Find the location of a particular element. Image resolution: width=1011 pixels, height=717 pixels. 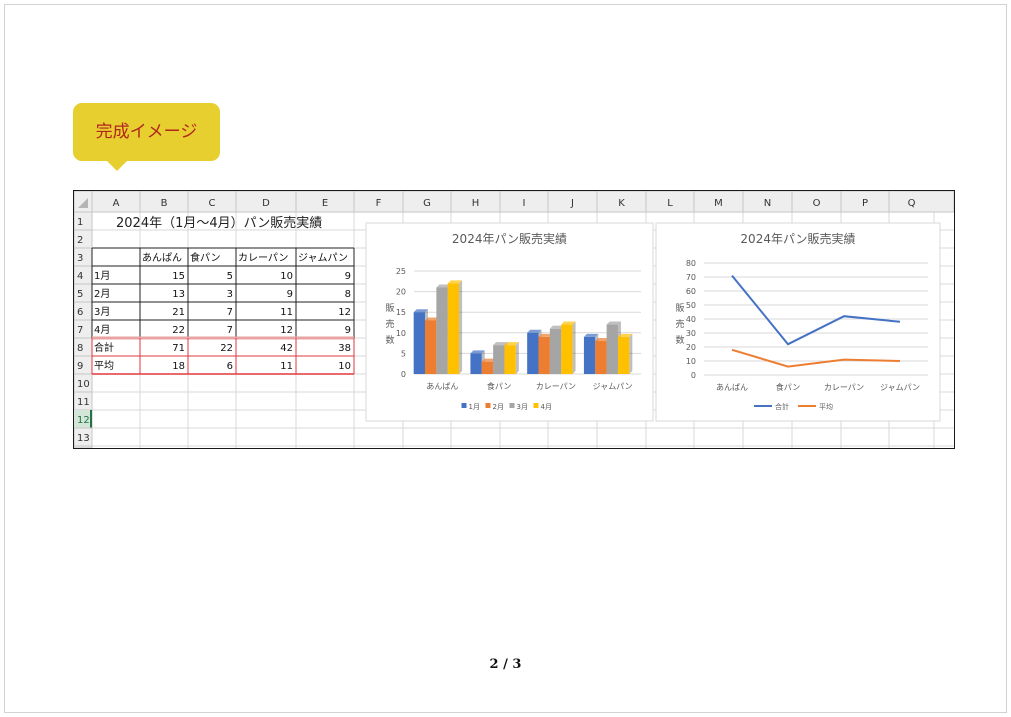

column-header-e: E is located at coordinates (325, 203).